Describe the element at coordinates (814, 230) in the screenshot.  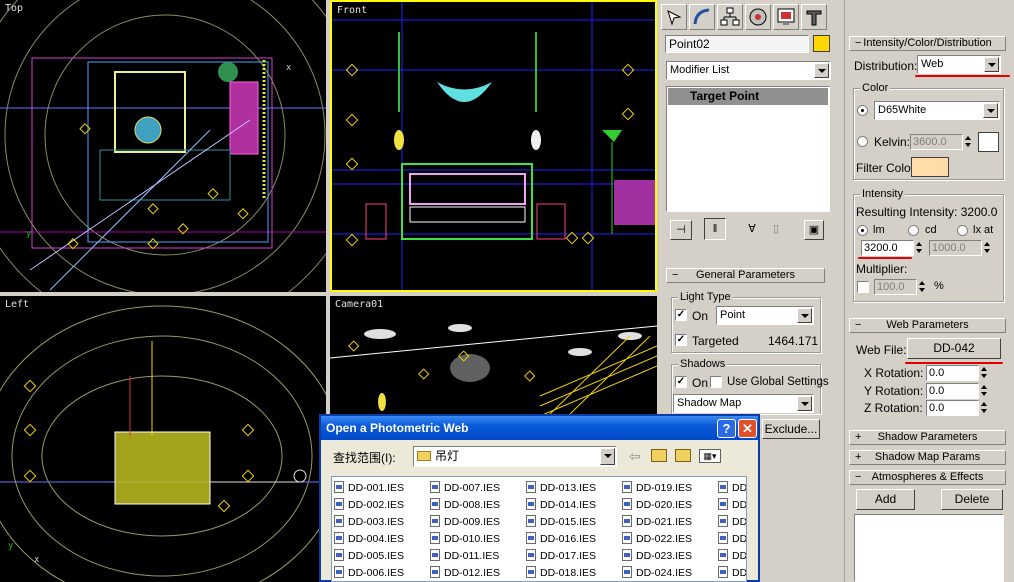
I see `configure-sets-icon: ▣` at that location.